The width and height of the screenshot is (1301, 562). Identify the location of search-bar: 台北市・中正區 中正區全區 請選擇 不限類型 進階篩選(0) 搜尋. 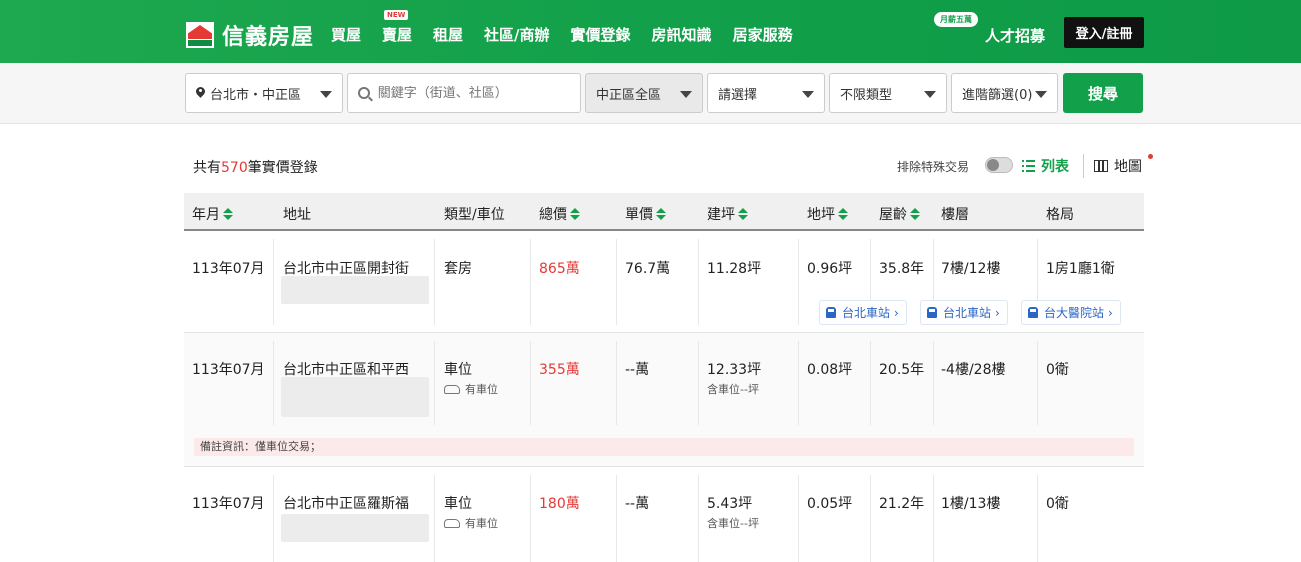
(650, 93).